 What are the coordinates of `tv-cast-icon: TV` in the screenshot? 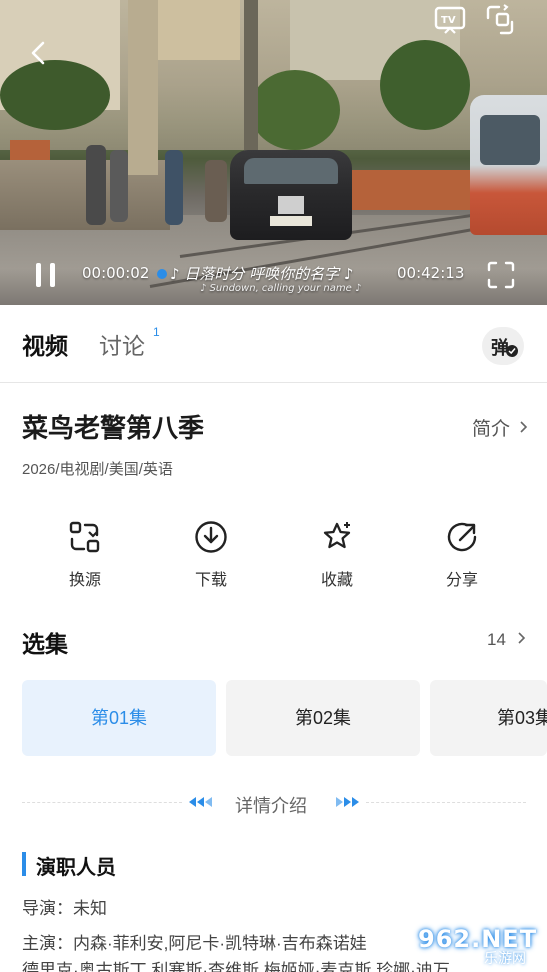 It's located at (450, 20).